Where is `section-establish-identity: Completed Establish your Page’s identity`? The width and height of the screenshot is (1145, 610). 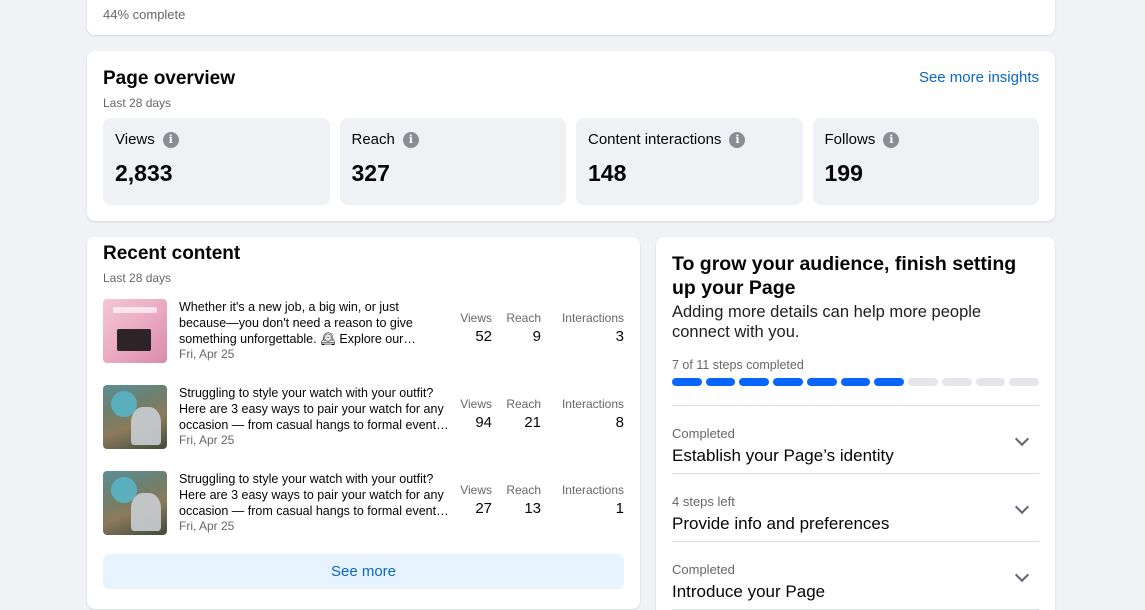
section-establish-identity: Completed Establish your Page’s identity is located at coordinates (855, 440).